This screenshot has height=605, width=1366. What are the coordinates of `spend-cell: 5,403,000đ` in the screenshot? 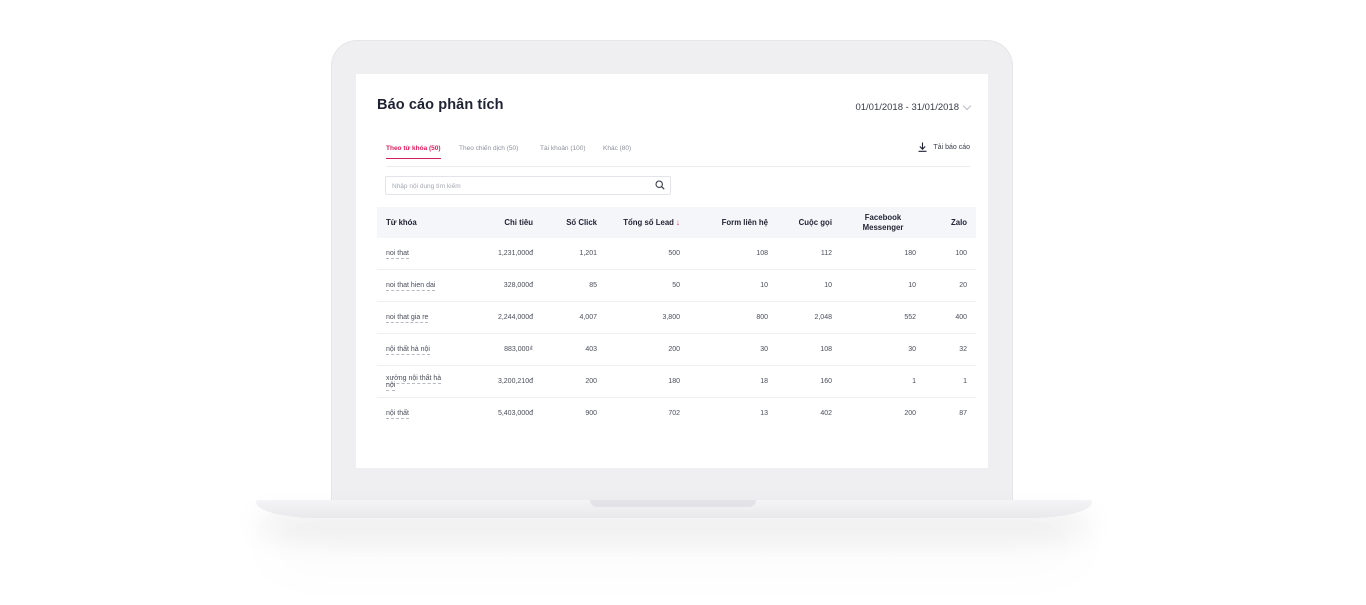 It's located at (515, 413).